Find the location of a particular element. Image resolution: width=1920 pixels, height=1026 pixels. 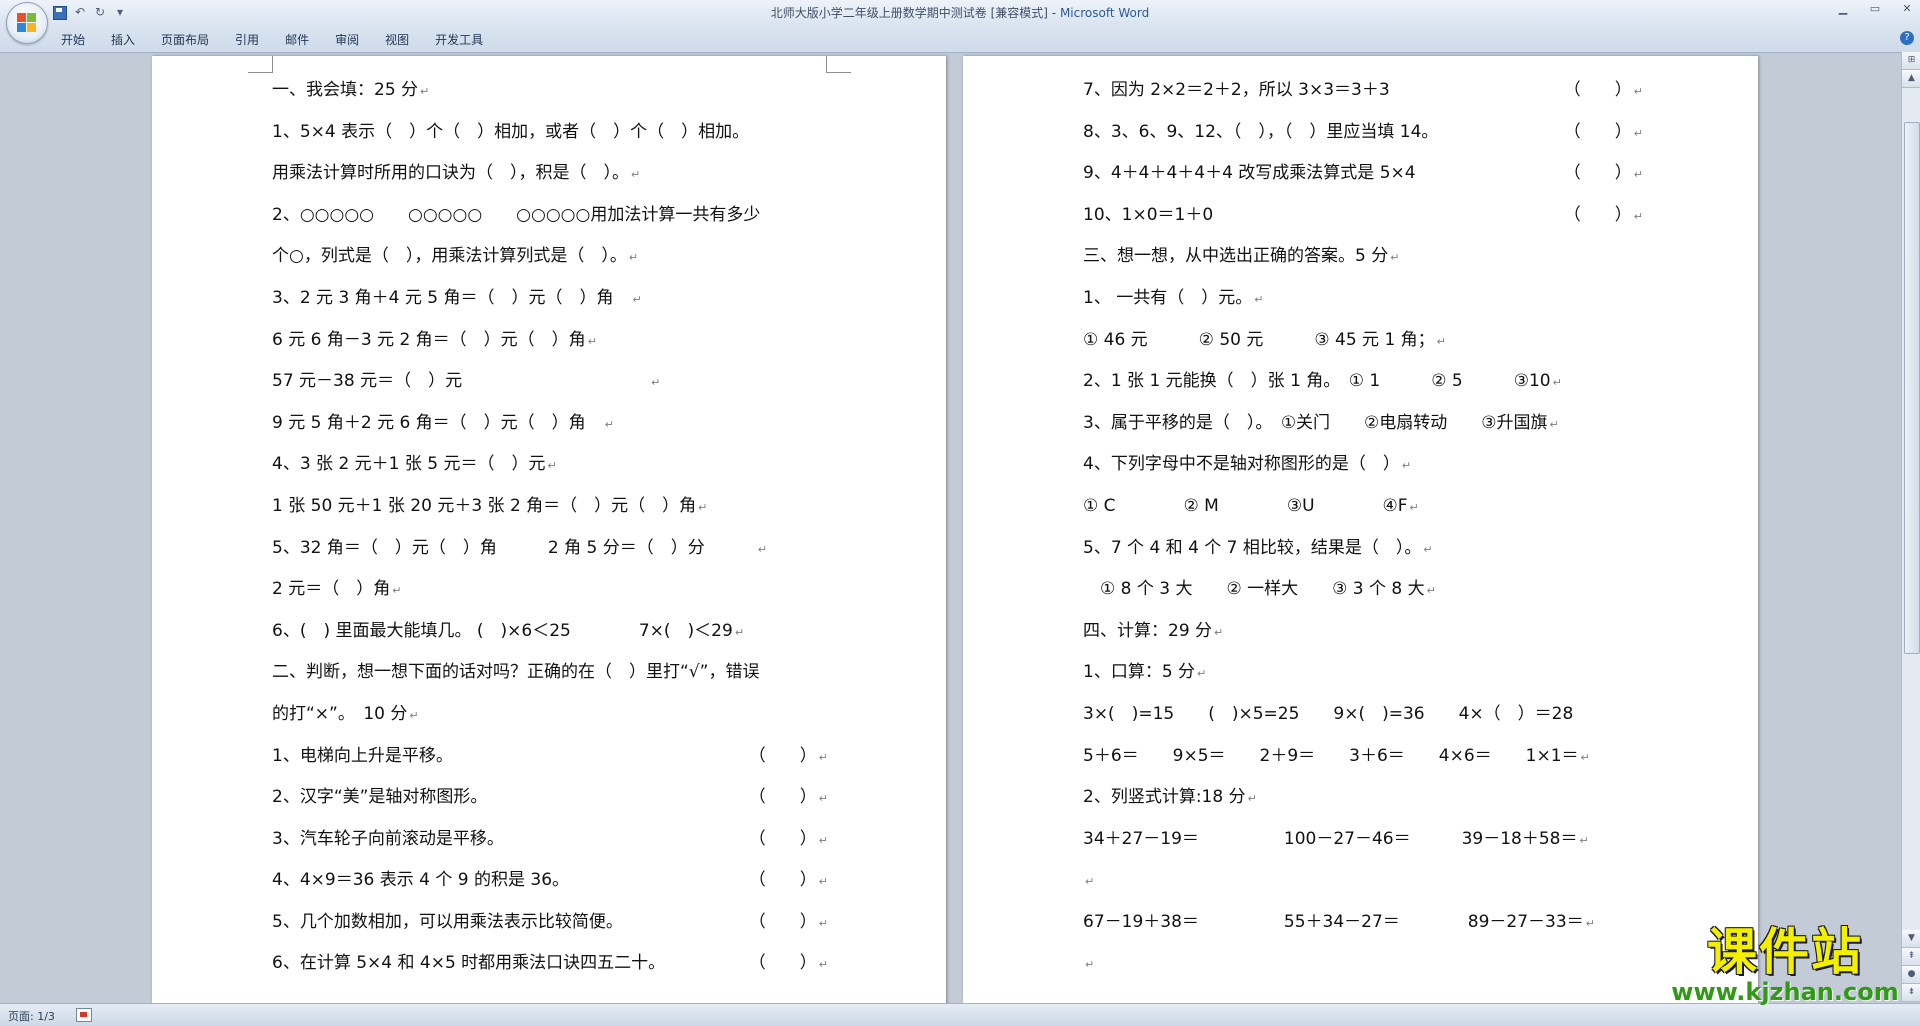

document-line: 2、列竖式计算:18 分 ↵ is located at coordinates (1363, 798).